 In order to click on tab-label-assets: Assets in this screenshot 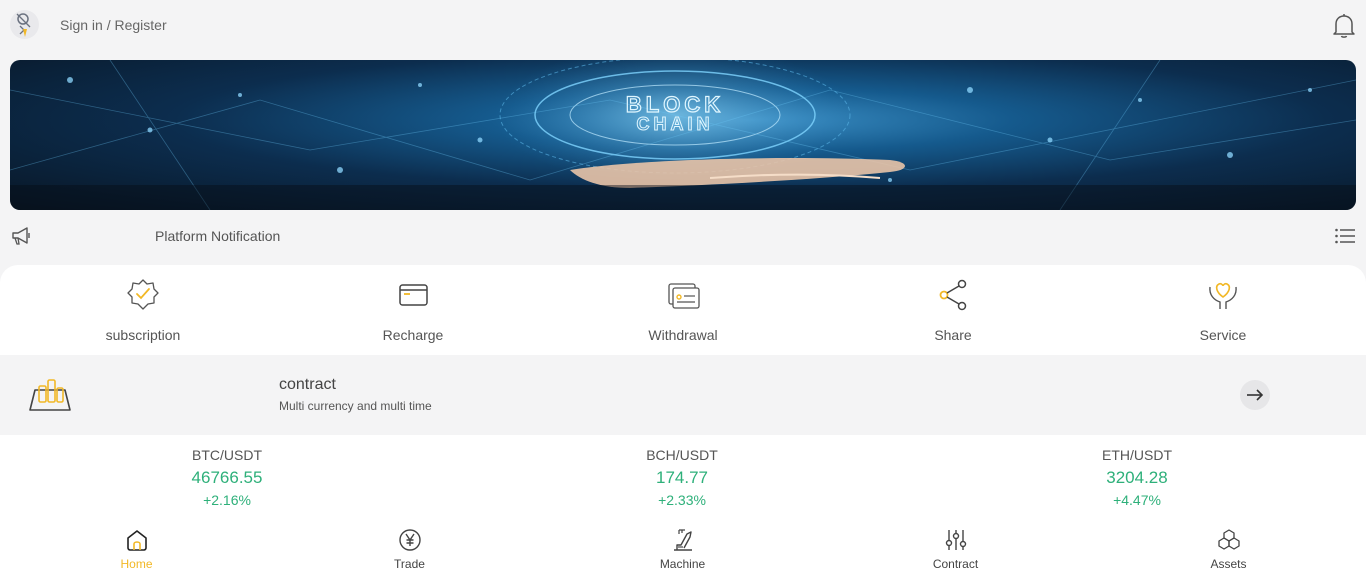, I will do `click(1228, 564)`.